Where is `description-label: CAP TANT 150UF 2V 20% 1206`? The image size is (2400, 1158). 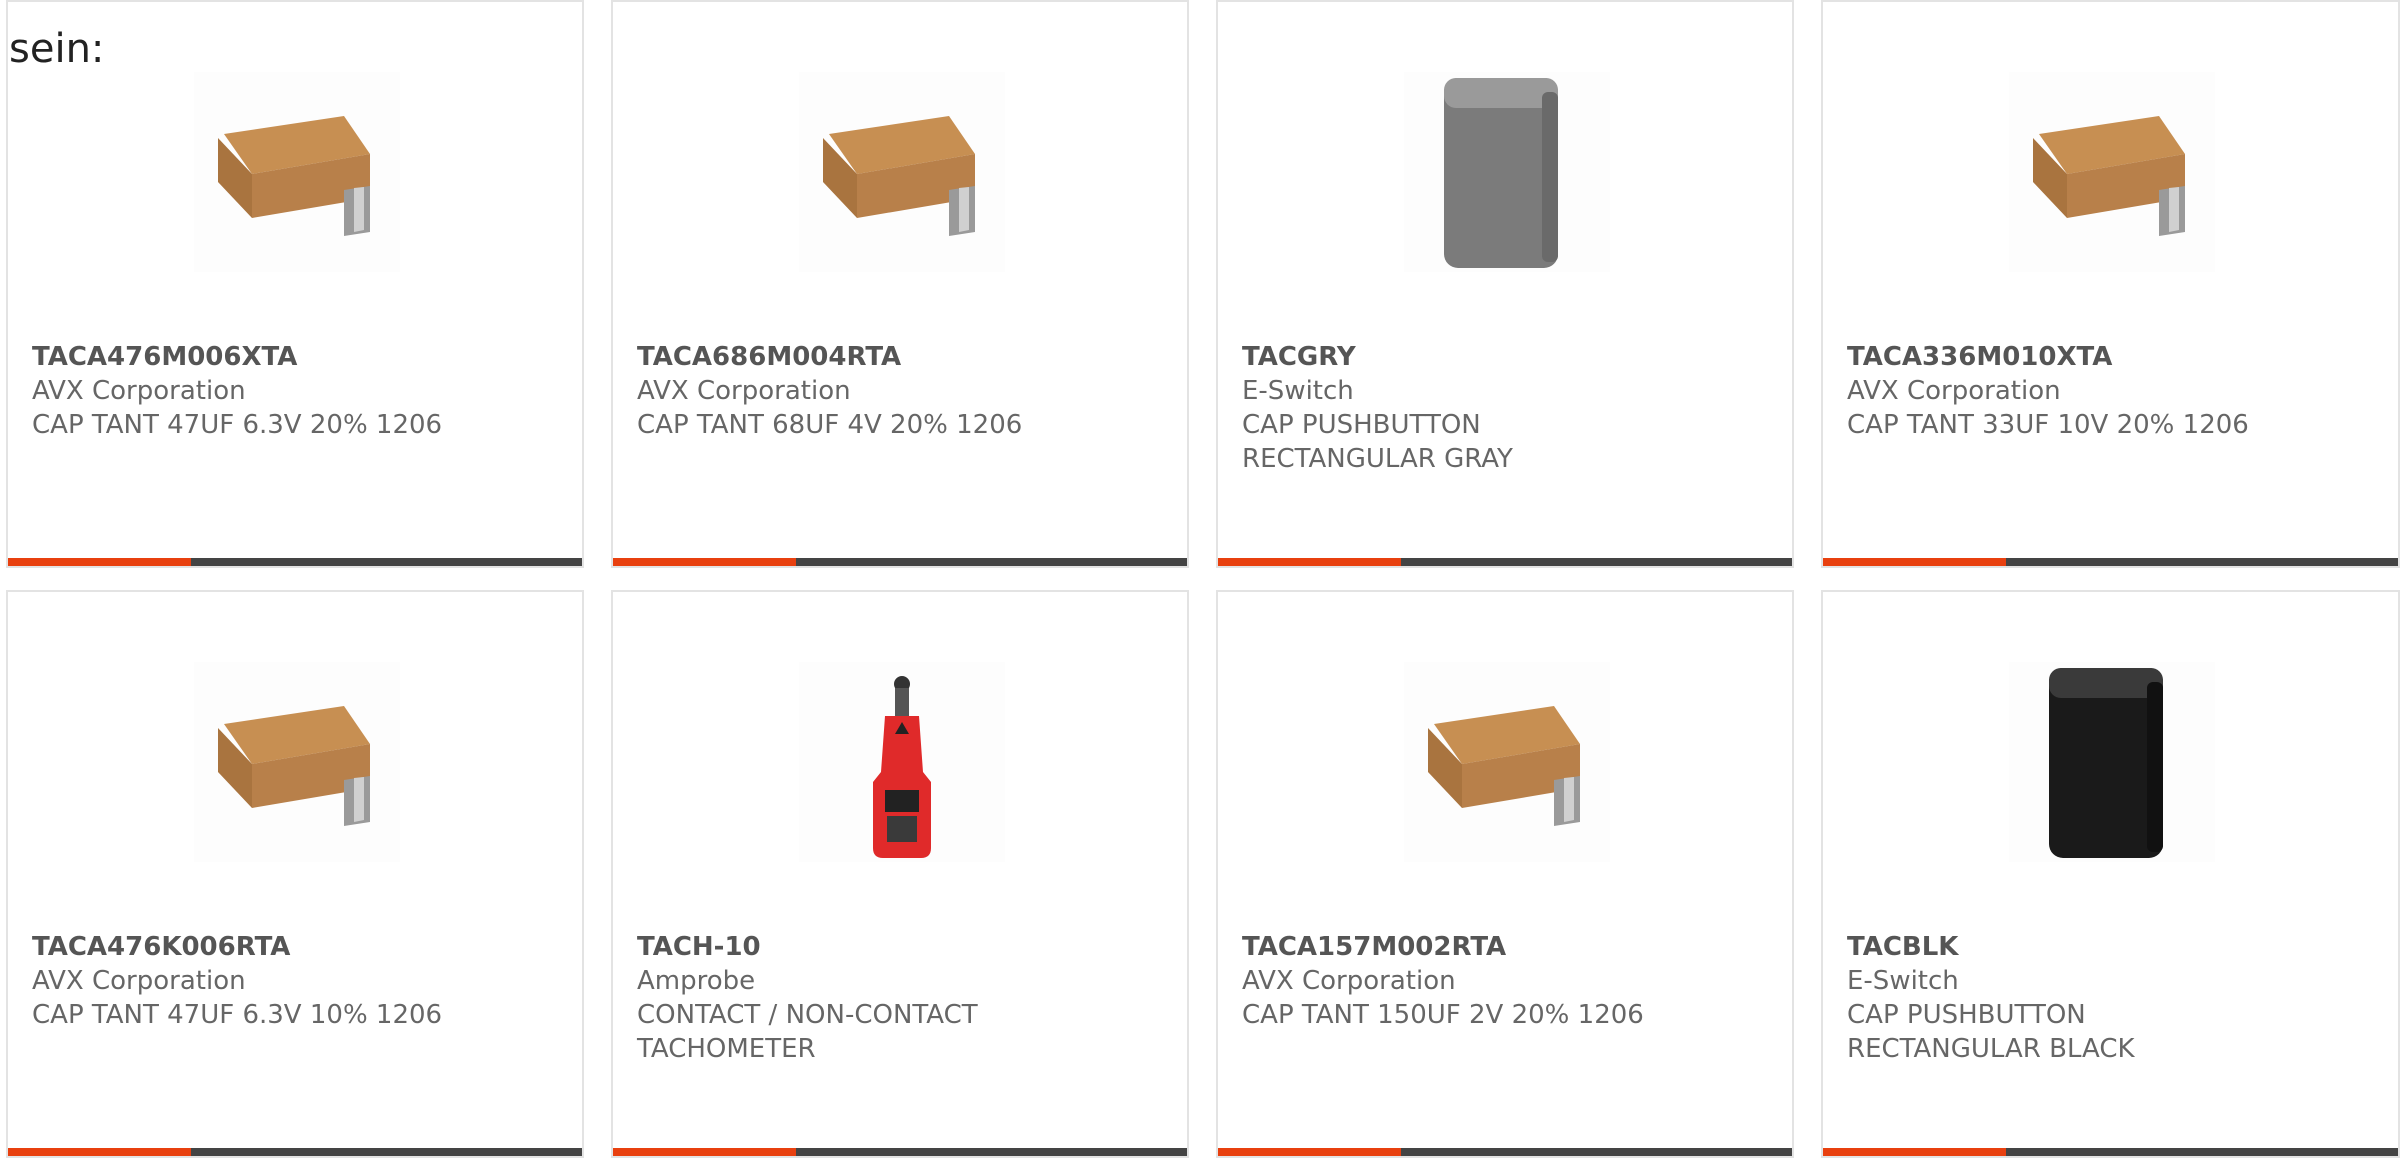 description-label: CAP TANT 150UF 2V 20% 1206 is located at coordinates (1443, 1015).